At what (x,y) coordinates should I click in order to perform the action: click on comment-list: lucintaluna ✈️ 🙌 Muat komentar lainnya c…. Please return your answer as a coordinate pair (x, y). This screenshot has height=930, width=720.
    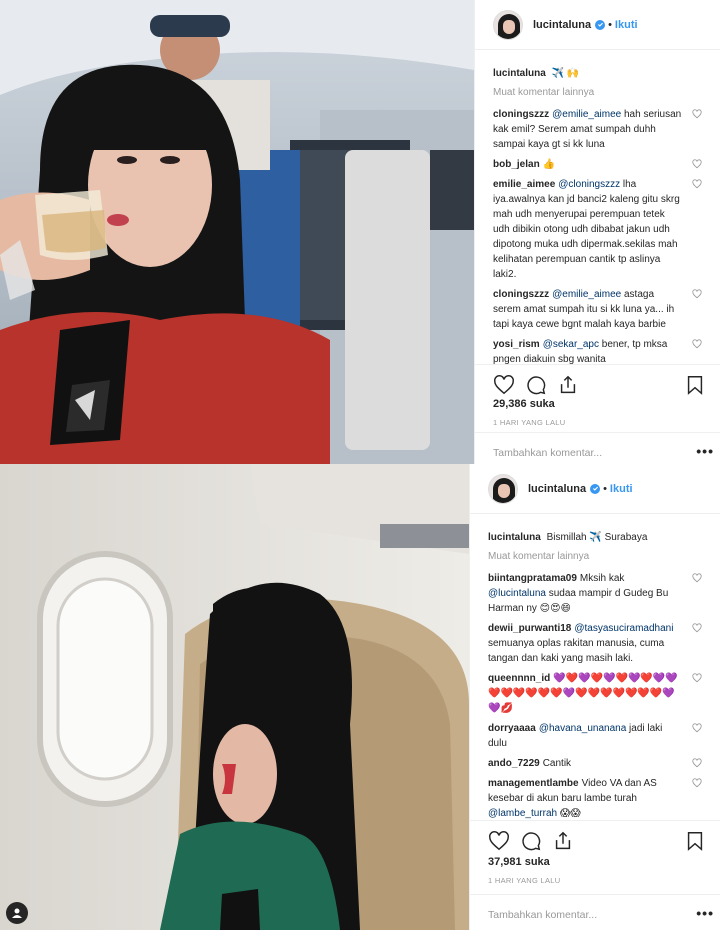
    Looking at the image, I should click on (597, 207).